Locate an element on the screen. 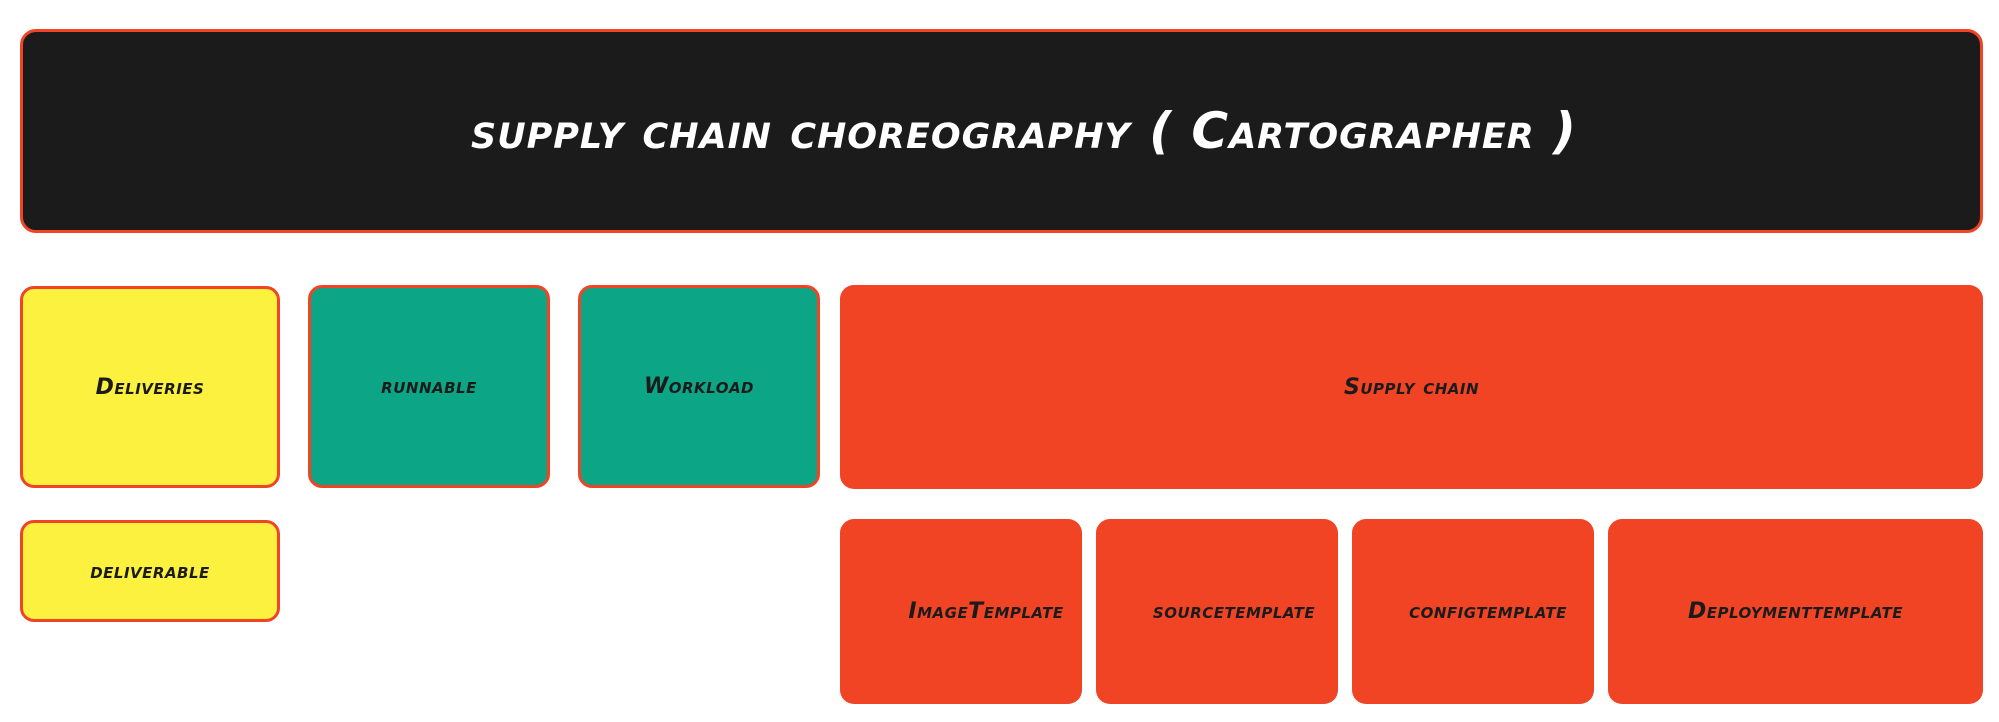  workload-box: Workload is located at coordinates (699, 386).